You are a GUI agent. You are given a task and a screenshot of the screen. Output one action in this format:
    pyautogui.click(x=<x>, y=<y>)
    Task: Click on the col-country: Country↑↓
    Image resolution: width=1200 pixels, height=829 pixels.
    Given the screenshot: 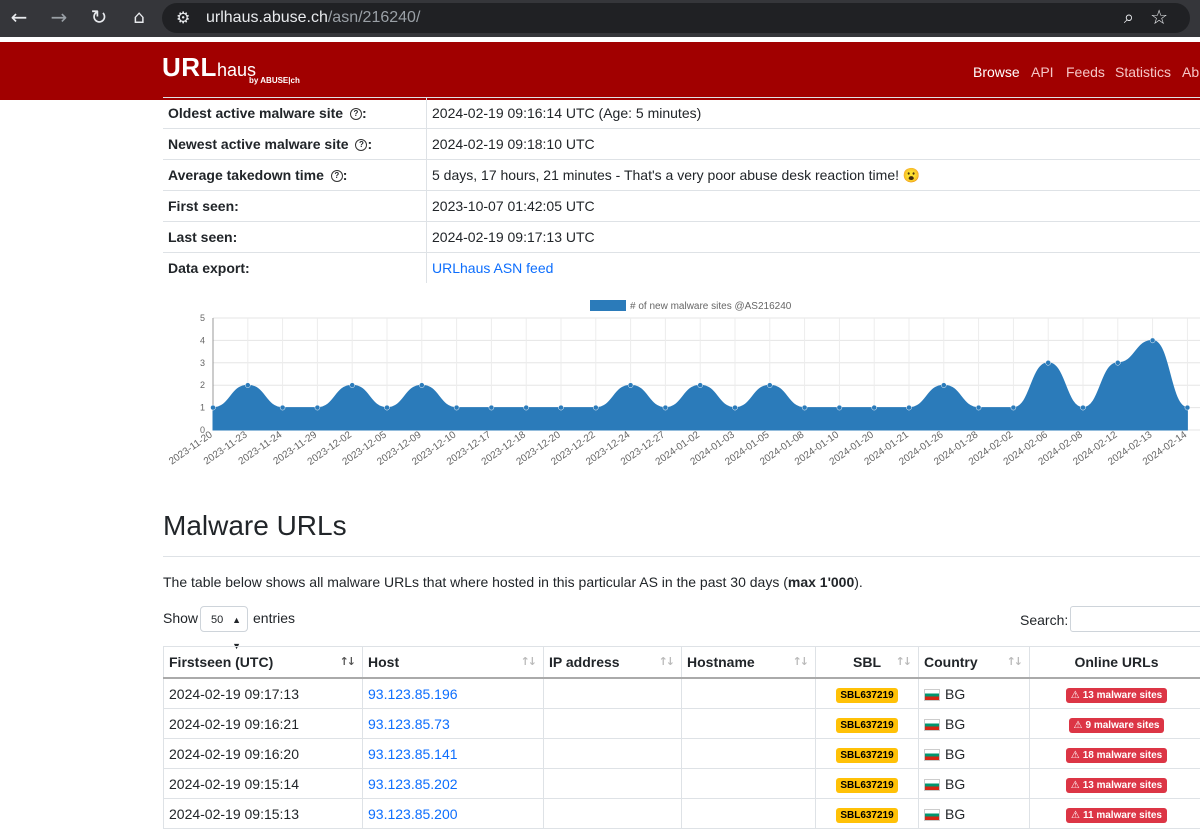 What is the action you would take?
    pyautogui.click(x=974, y=663)
    